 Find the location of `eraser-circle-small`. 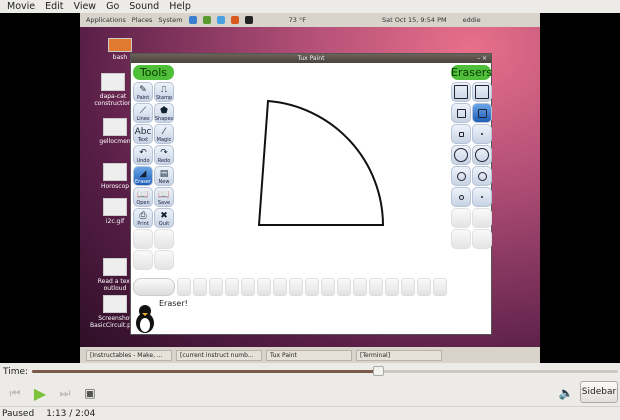

eraser-circle-small is located at coordinates (461, 197).